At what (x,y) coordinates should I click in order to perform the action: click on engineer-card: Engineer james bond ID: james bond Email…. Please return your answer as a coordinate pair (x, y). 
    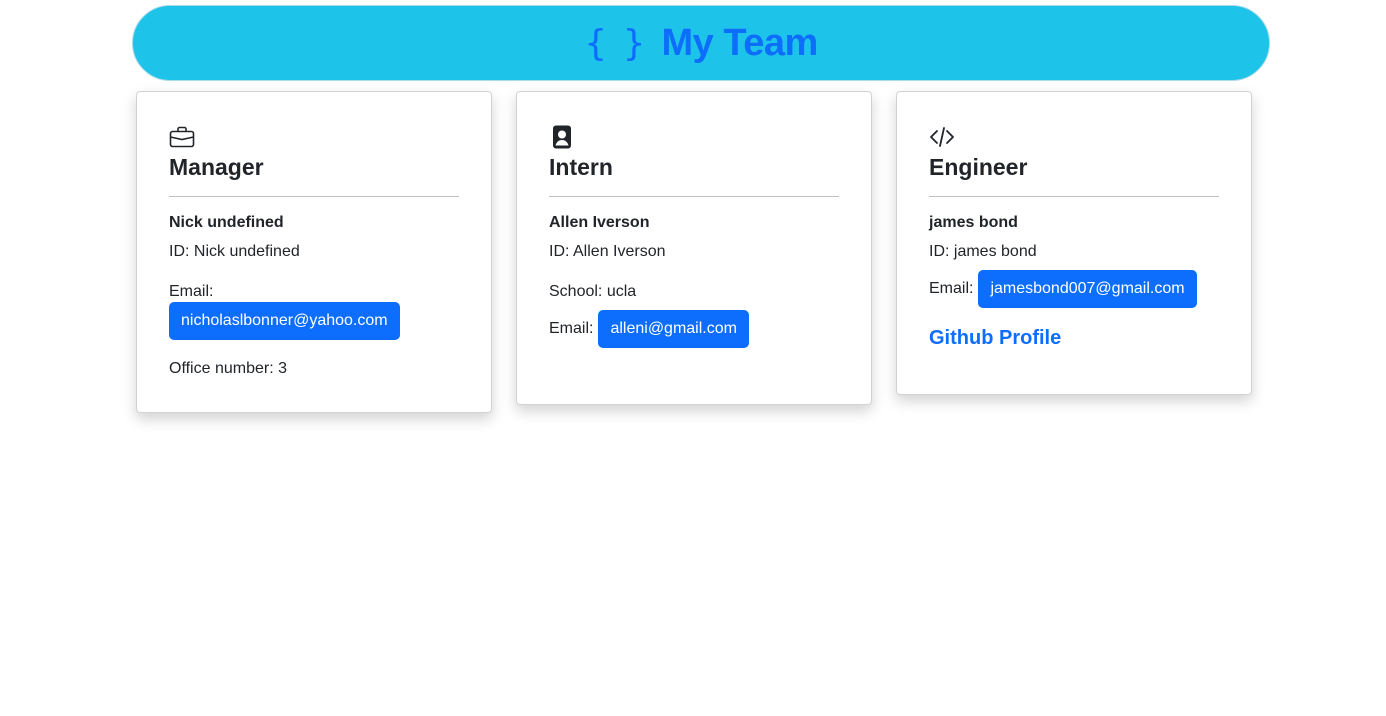
    Looking at the image, I should click on (1074, 243).